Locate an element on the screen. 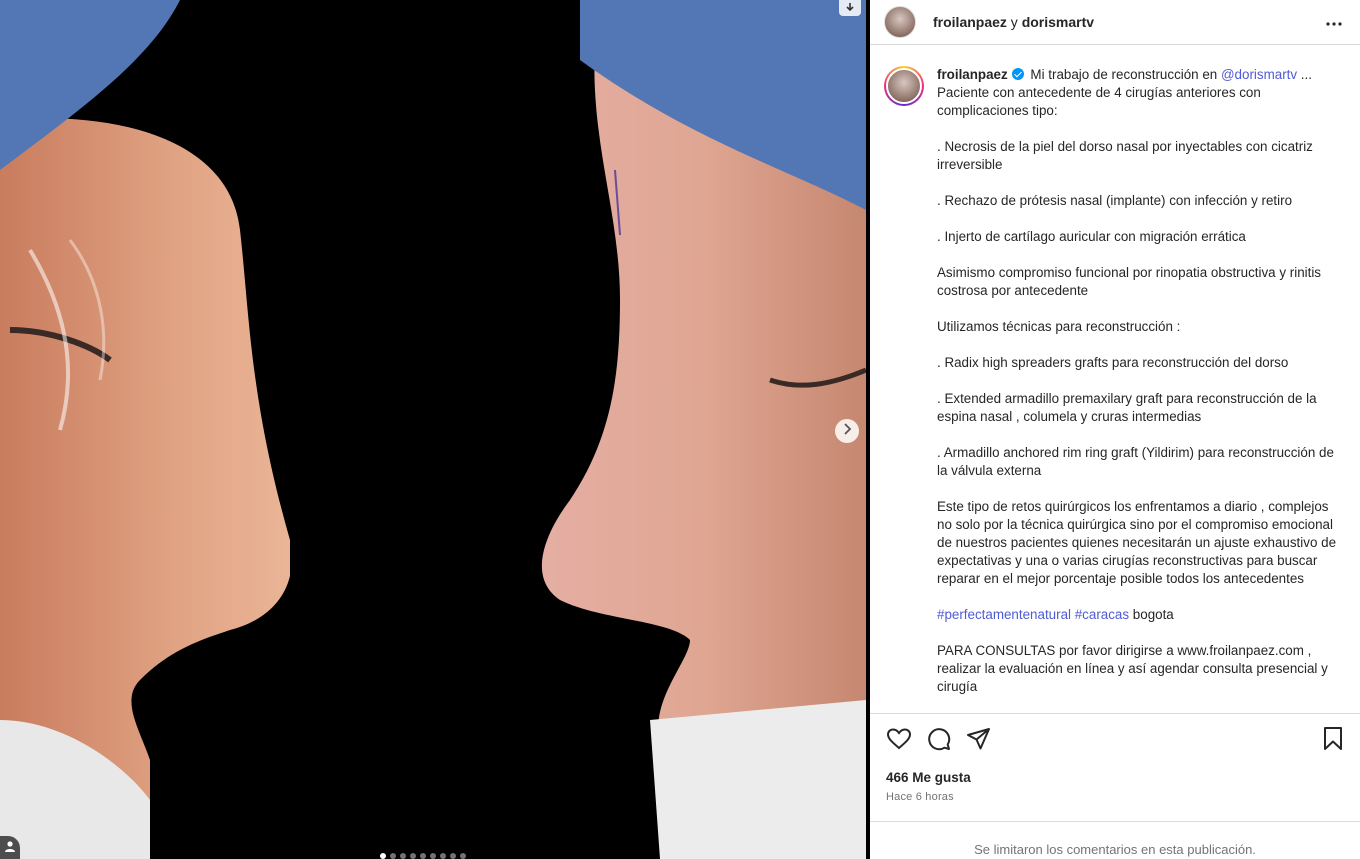 This screenshot has width=1360, height=859. share-button is located at coordinates (979, 741).